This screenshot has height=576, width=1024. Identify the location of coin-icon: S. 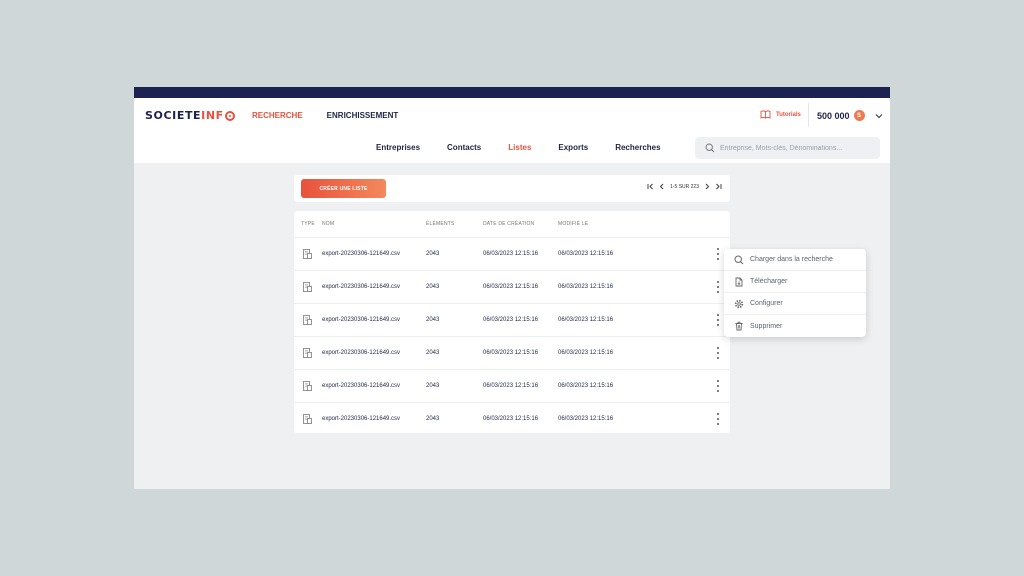
(859, 115).